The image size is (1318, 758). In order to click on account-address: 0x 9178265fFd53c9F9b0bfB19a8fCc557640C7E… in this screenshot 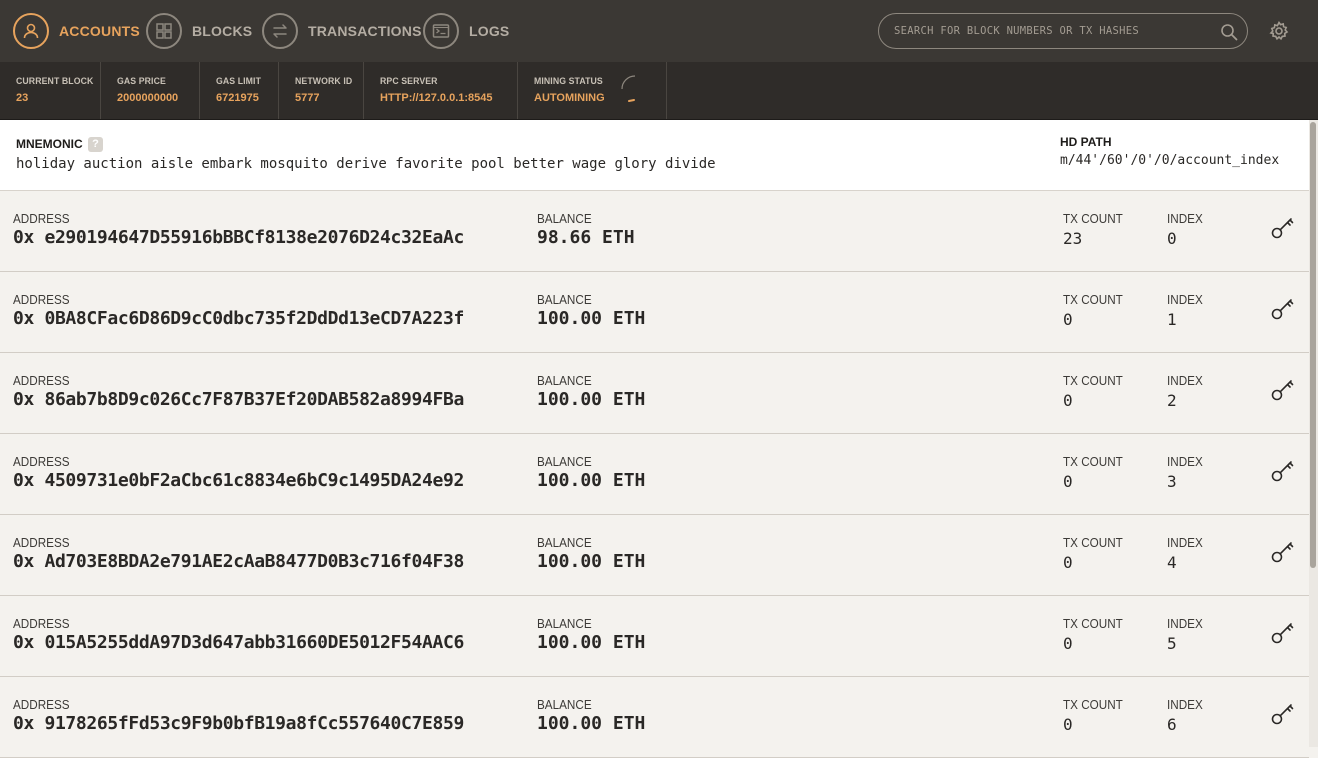, I will do `click(238, 723)`.